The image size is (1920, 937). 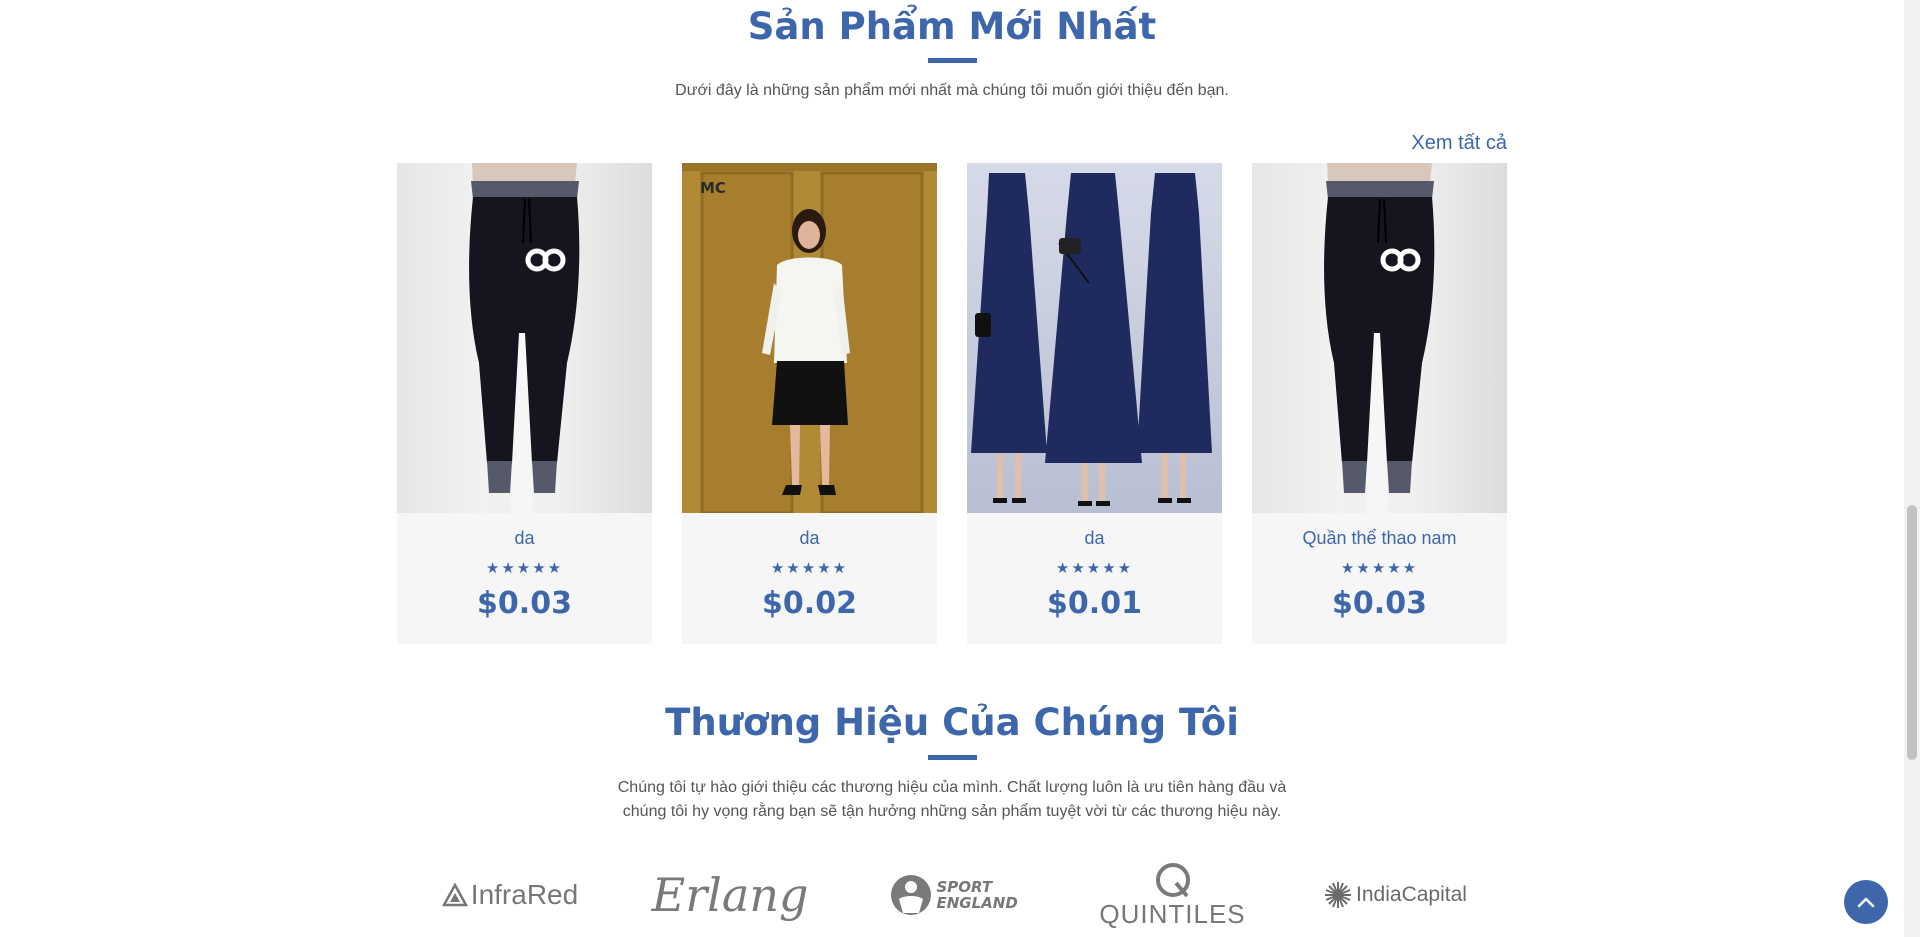 I want to click on brand-name: InfraRed, so click(x=524, y=894).